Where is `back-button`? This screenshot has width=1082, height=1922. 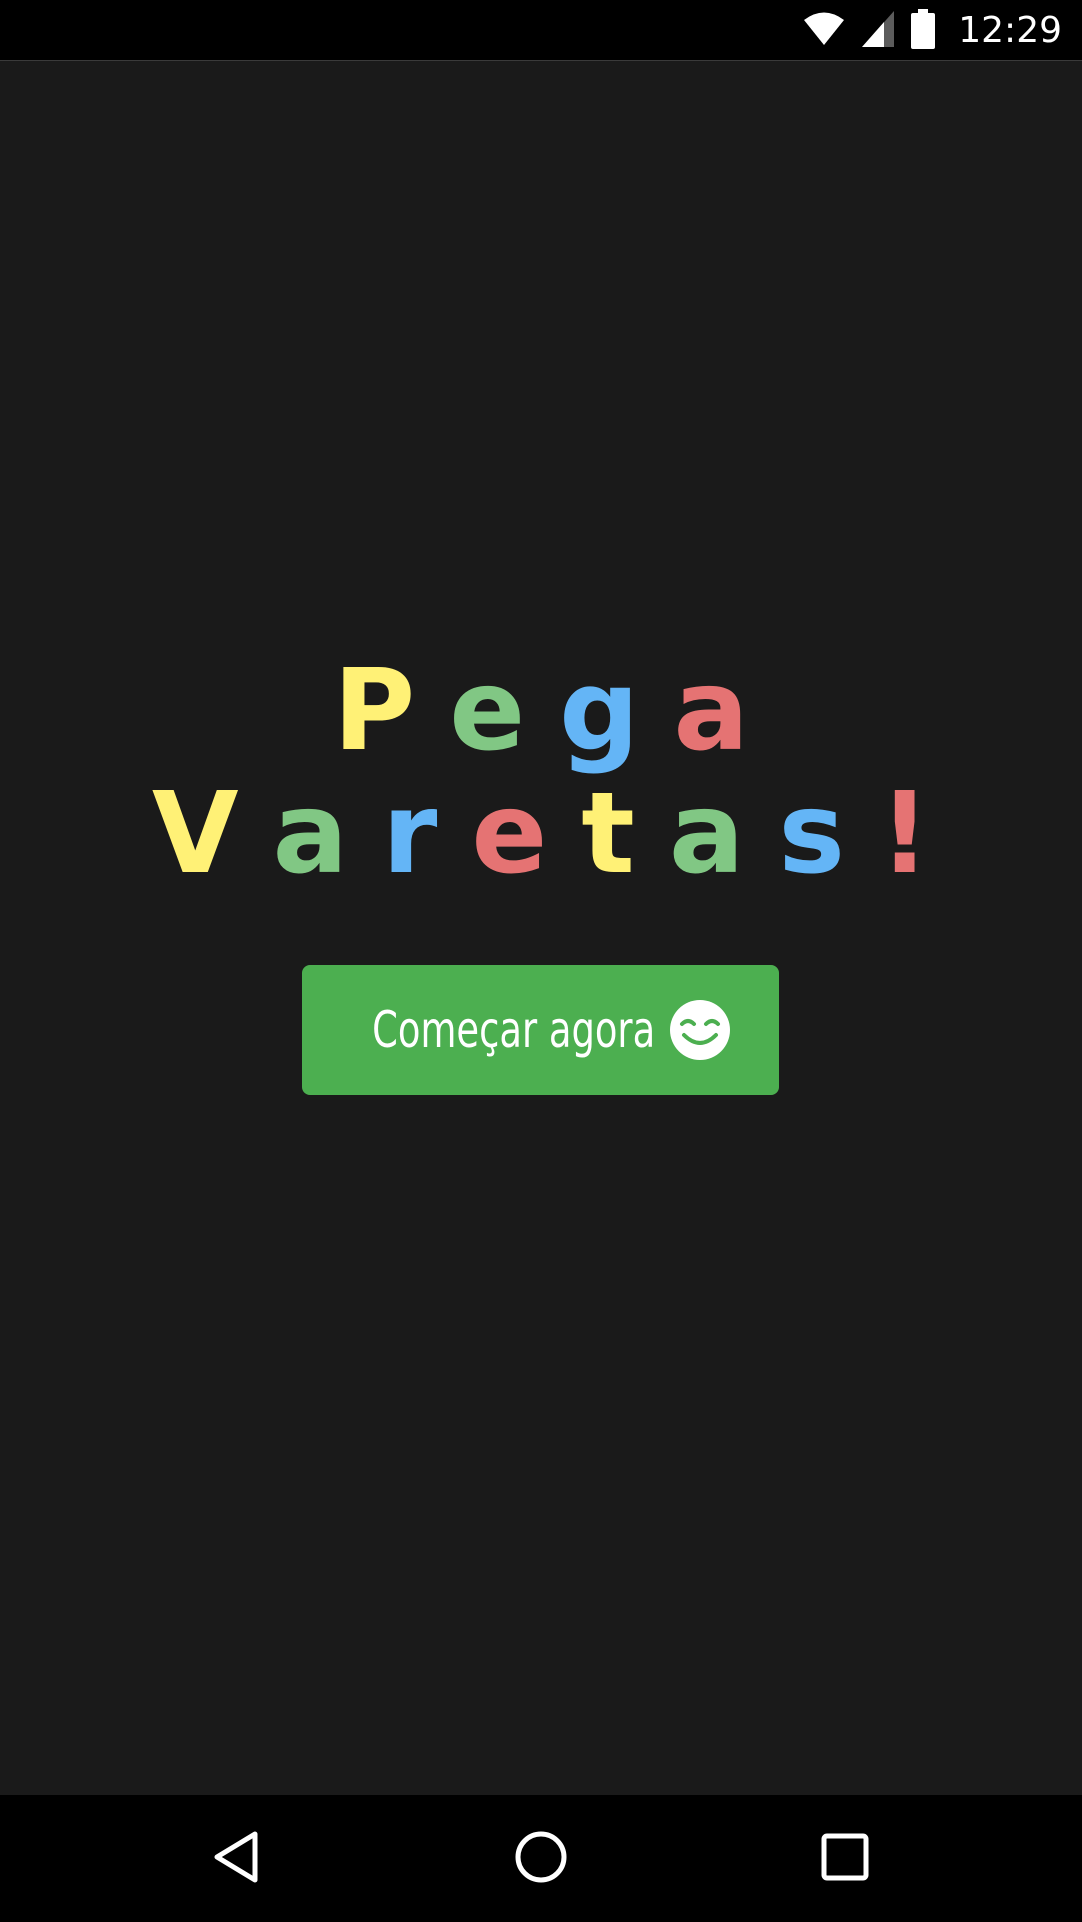
back-button is located at coordinates (236, 1858).